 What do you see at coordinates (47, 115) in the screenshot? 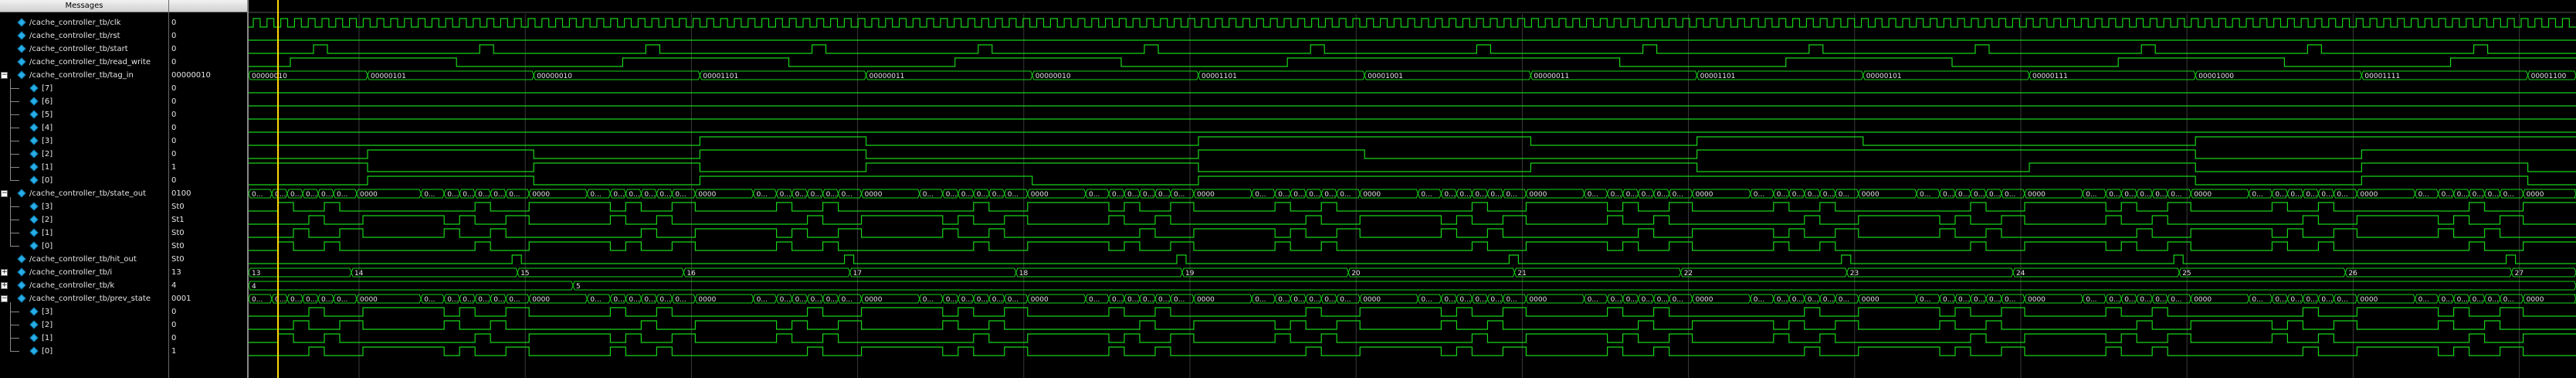
I see `signal-name: [5]` at bounding box center [47, 115].